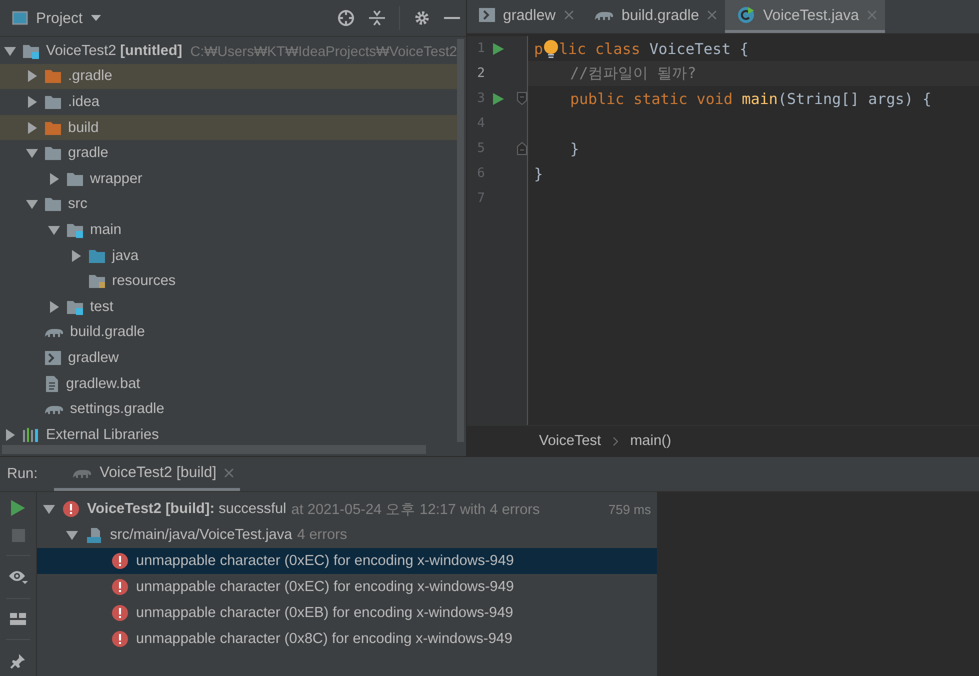  Describe the element at coordinates (229, 383) in the screenshot. I see `tree-item: gradlew.bat` at that location.